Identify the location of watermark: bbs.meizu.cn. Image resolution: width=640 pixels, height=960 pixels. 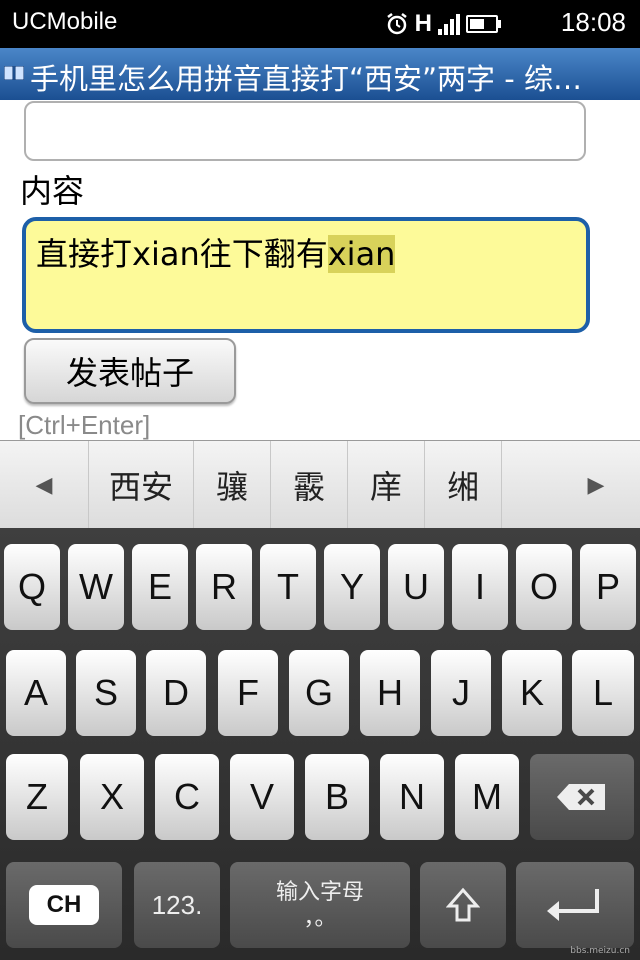
(600, 951).